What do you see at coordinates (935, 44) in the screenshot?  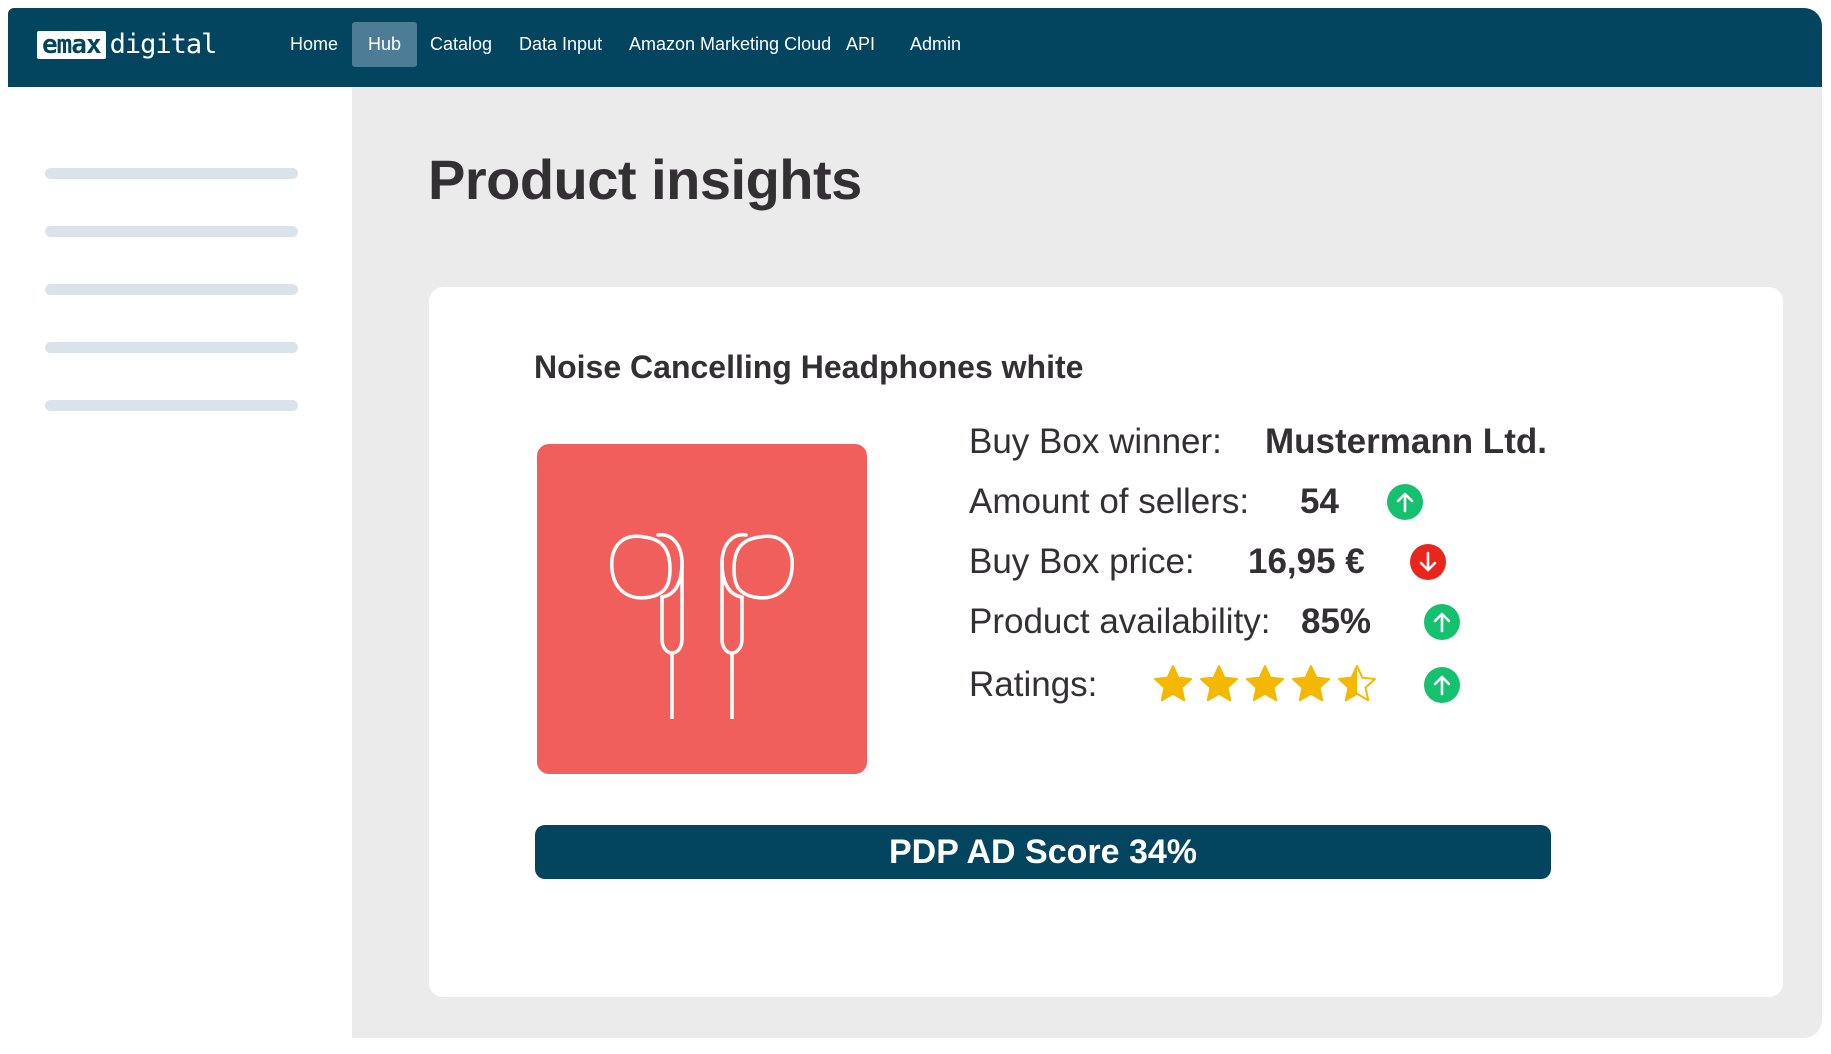 I see `nav-admin: Admin` at bounding box center [935, 44].